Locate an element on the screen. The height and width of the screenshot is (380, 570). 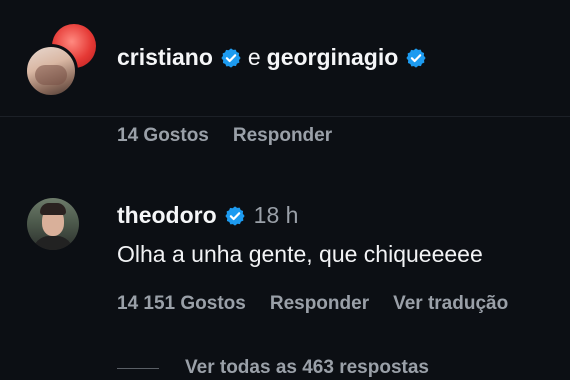
view-replies-button: Ver todas as 463 respostas is located at coordinates (273, 368).